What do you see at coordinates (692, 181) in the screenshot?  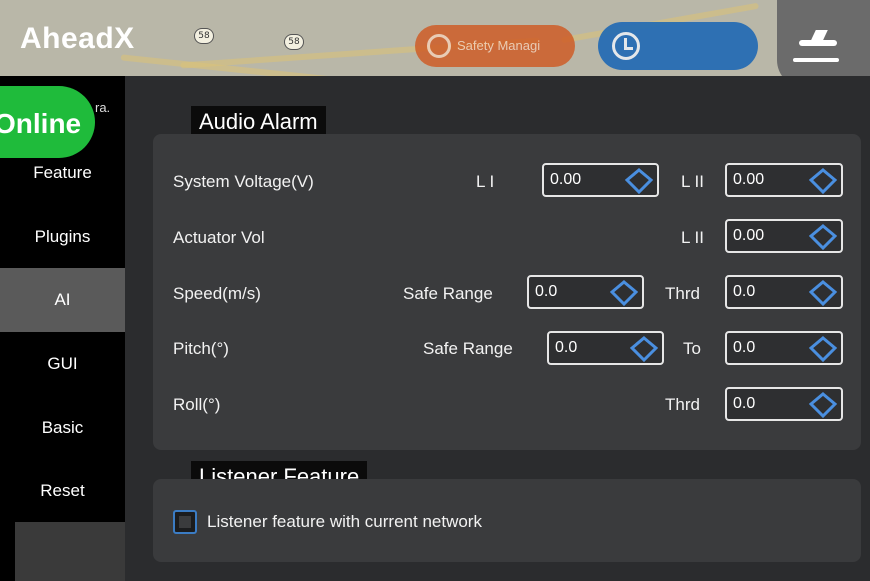 I see `system-voltage-l2-label: L II` at bounding box center [692, 181].